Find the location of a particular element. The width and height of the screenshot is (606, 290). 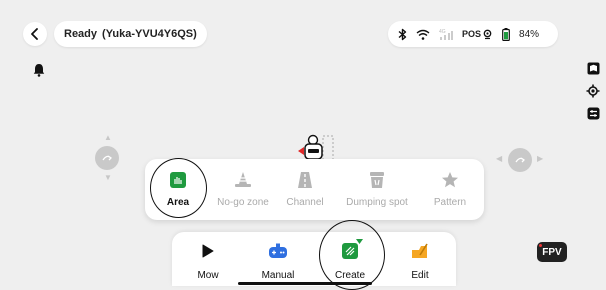

pattern-icon is located at coordinates (450, 180).